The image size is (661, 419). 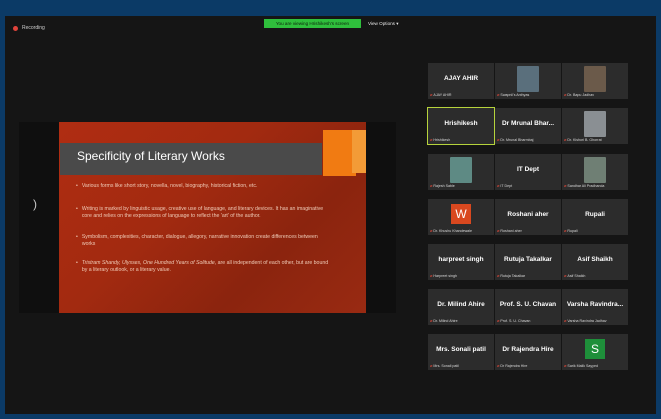 I want to click on participant-tile: ⌀ Dr. Bapu Jadhav, so click(x=595, y=81).